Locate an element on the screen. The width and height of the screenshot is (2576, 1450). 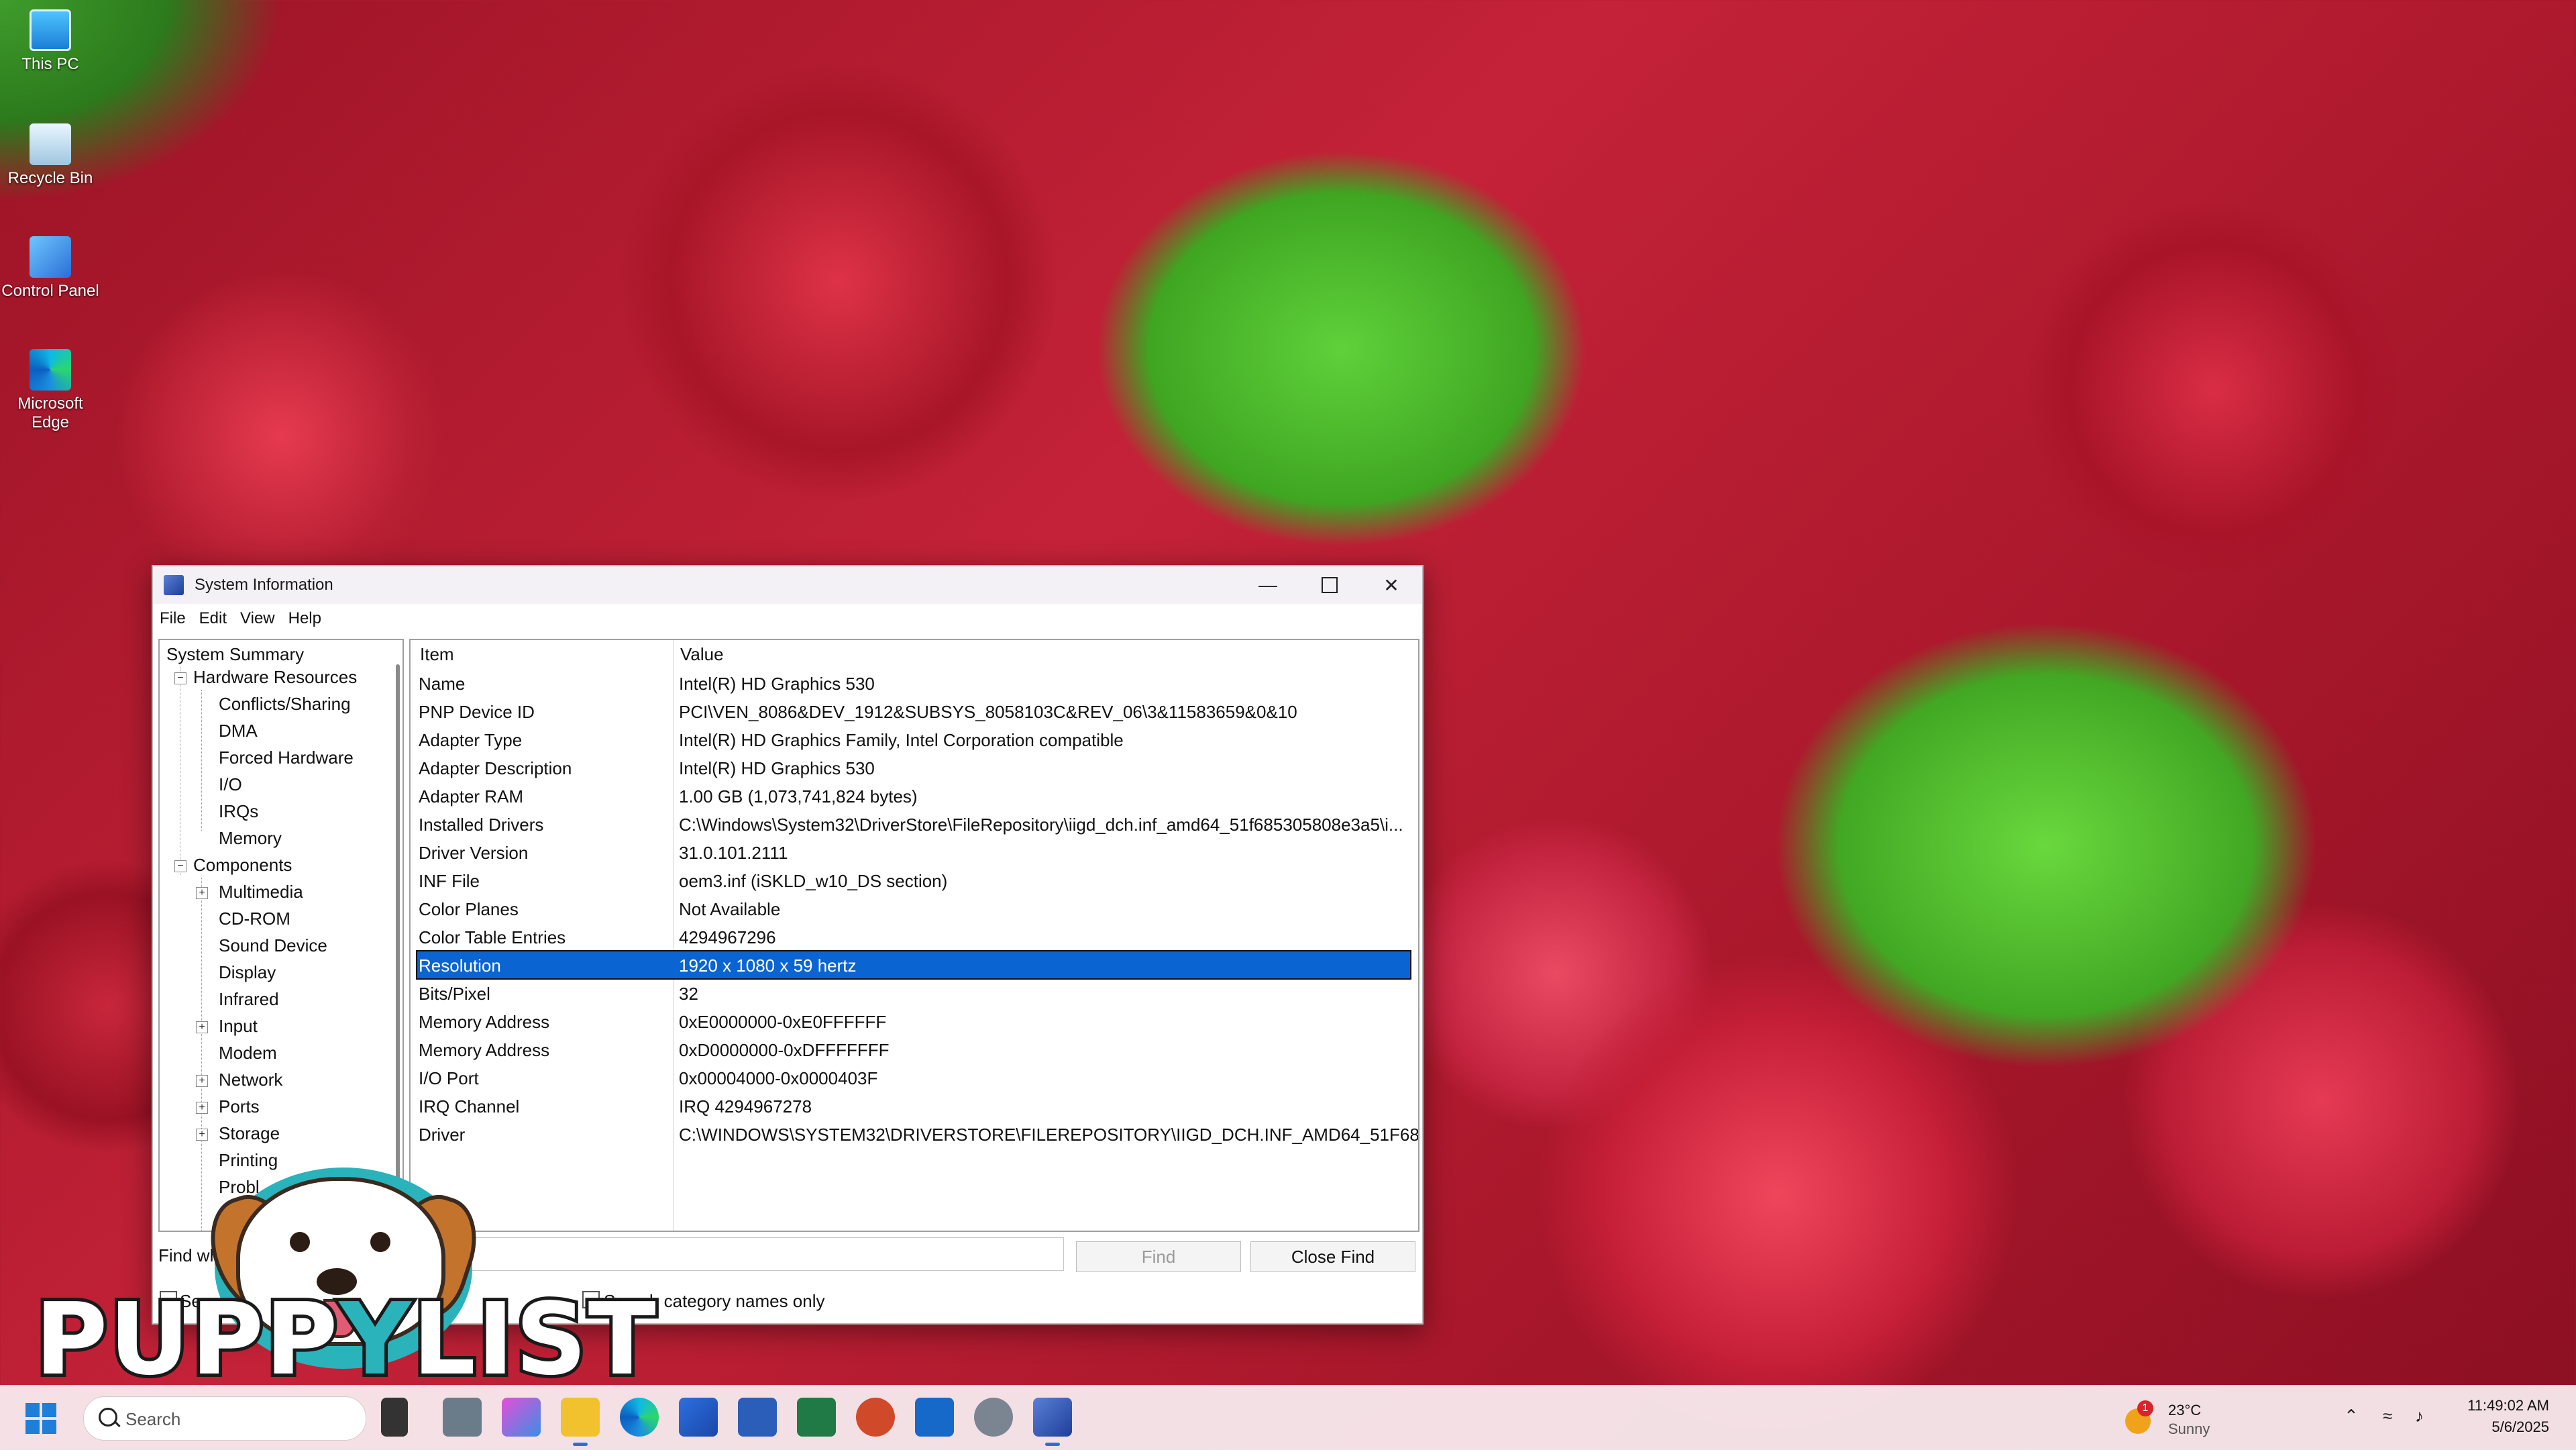
chevron-up-icon: ⌃ is located at coordinates (2351, 1417).